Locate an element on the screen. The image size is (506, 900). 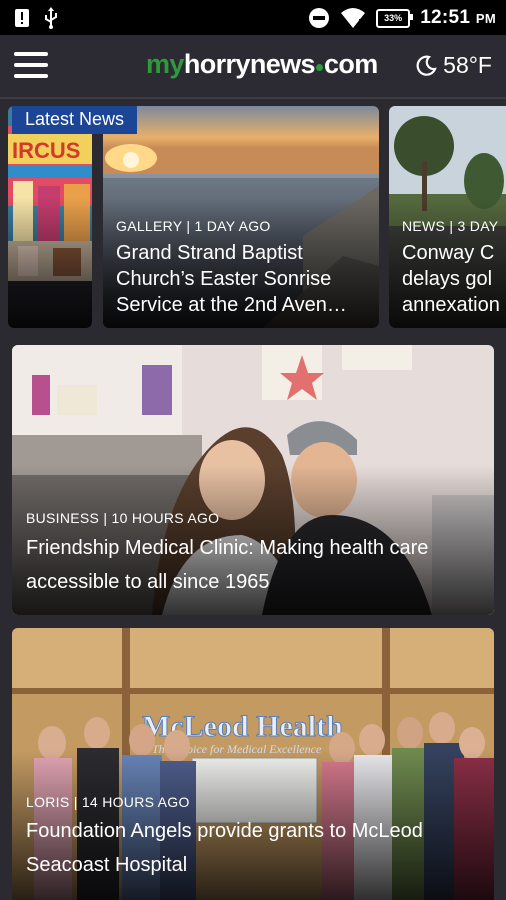
weather-widget: 58°F is located at coordinates (453, 65).